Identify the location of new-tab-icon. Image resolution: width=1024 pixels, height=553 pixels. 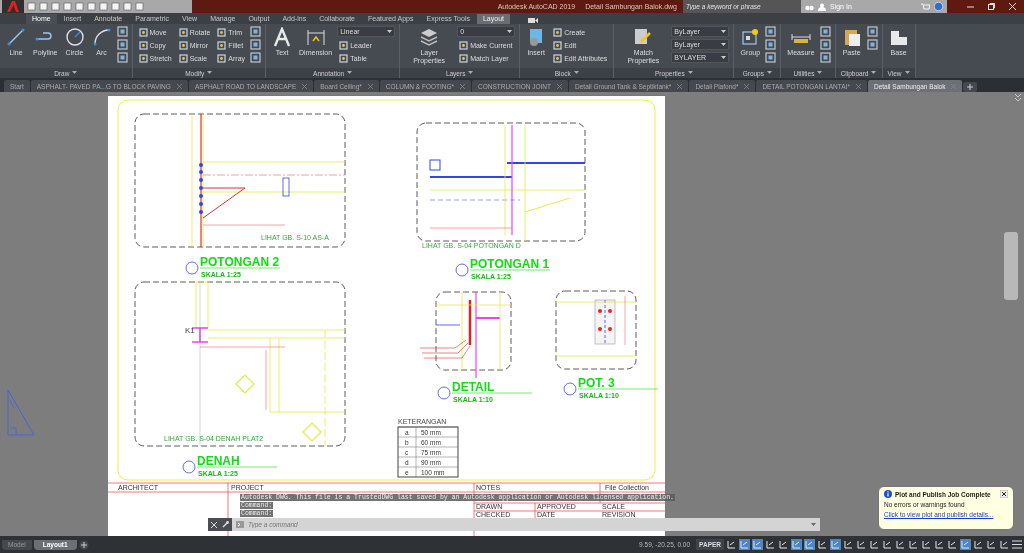
(970, 87).